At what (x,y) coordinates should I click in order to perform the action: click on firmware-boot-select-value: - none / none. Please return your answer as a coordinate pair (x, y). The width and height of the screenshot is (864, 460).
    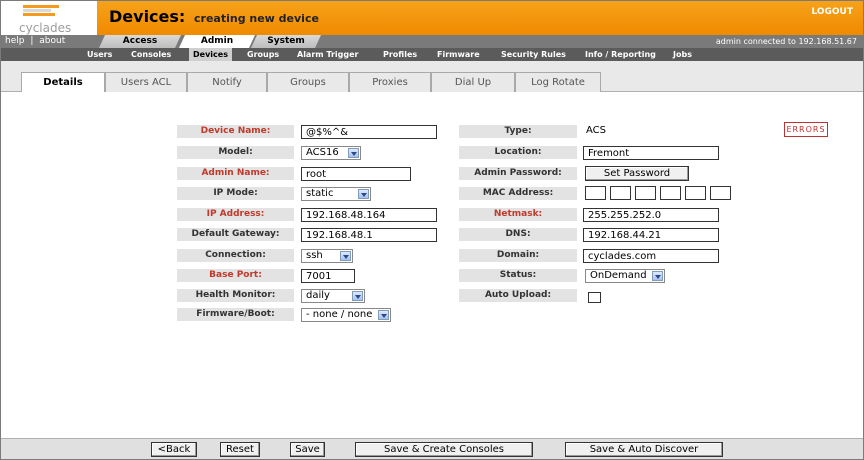
    Looking at the image, I should click on (339, 314).